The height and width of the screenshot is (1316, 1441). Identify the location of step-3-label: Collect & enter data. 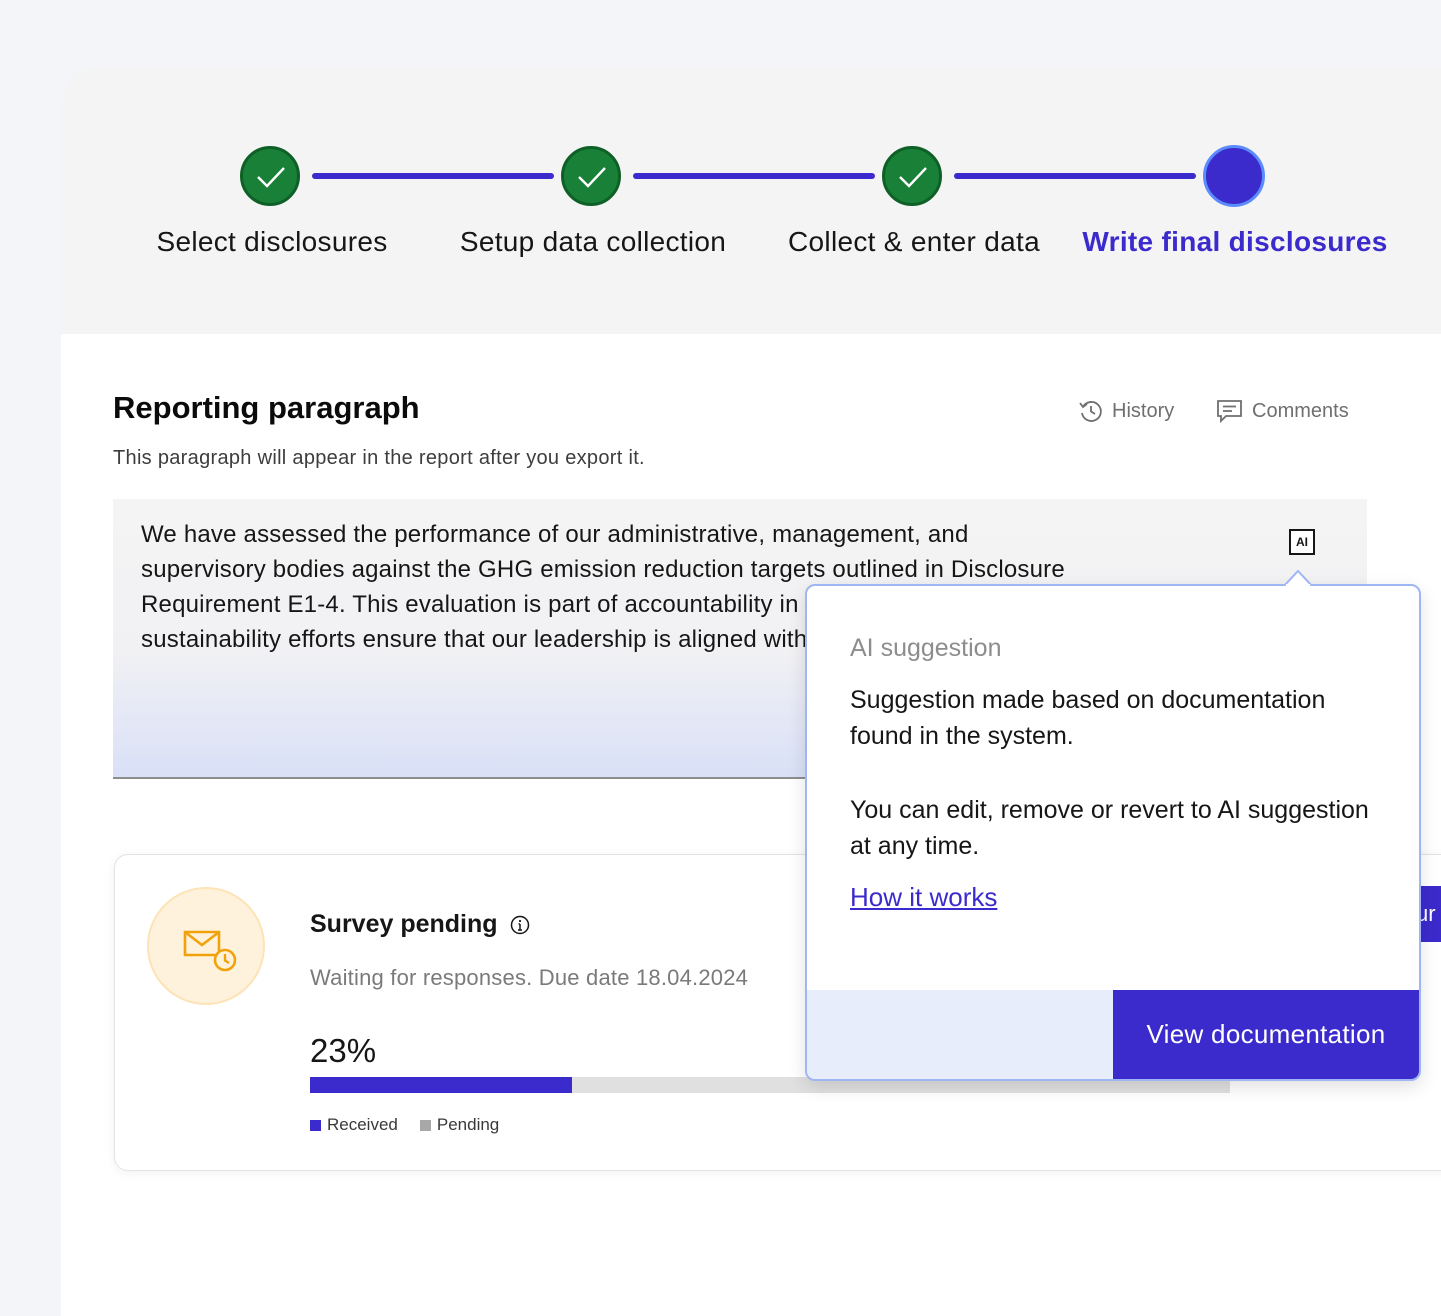
(914, 242).